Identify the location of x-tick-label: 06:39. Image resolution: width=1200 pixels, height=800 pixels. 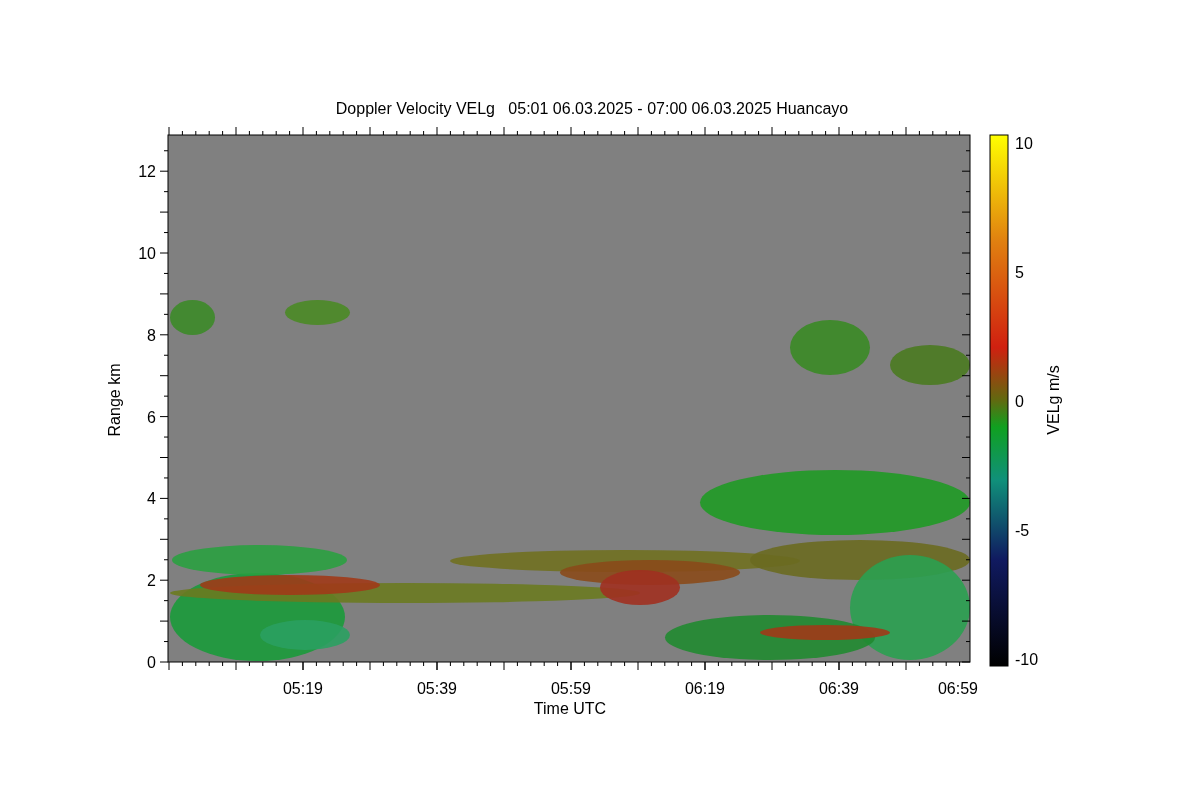
(839, 688).